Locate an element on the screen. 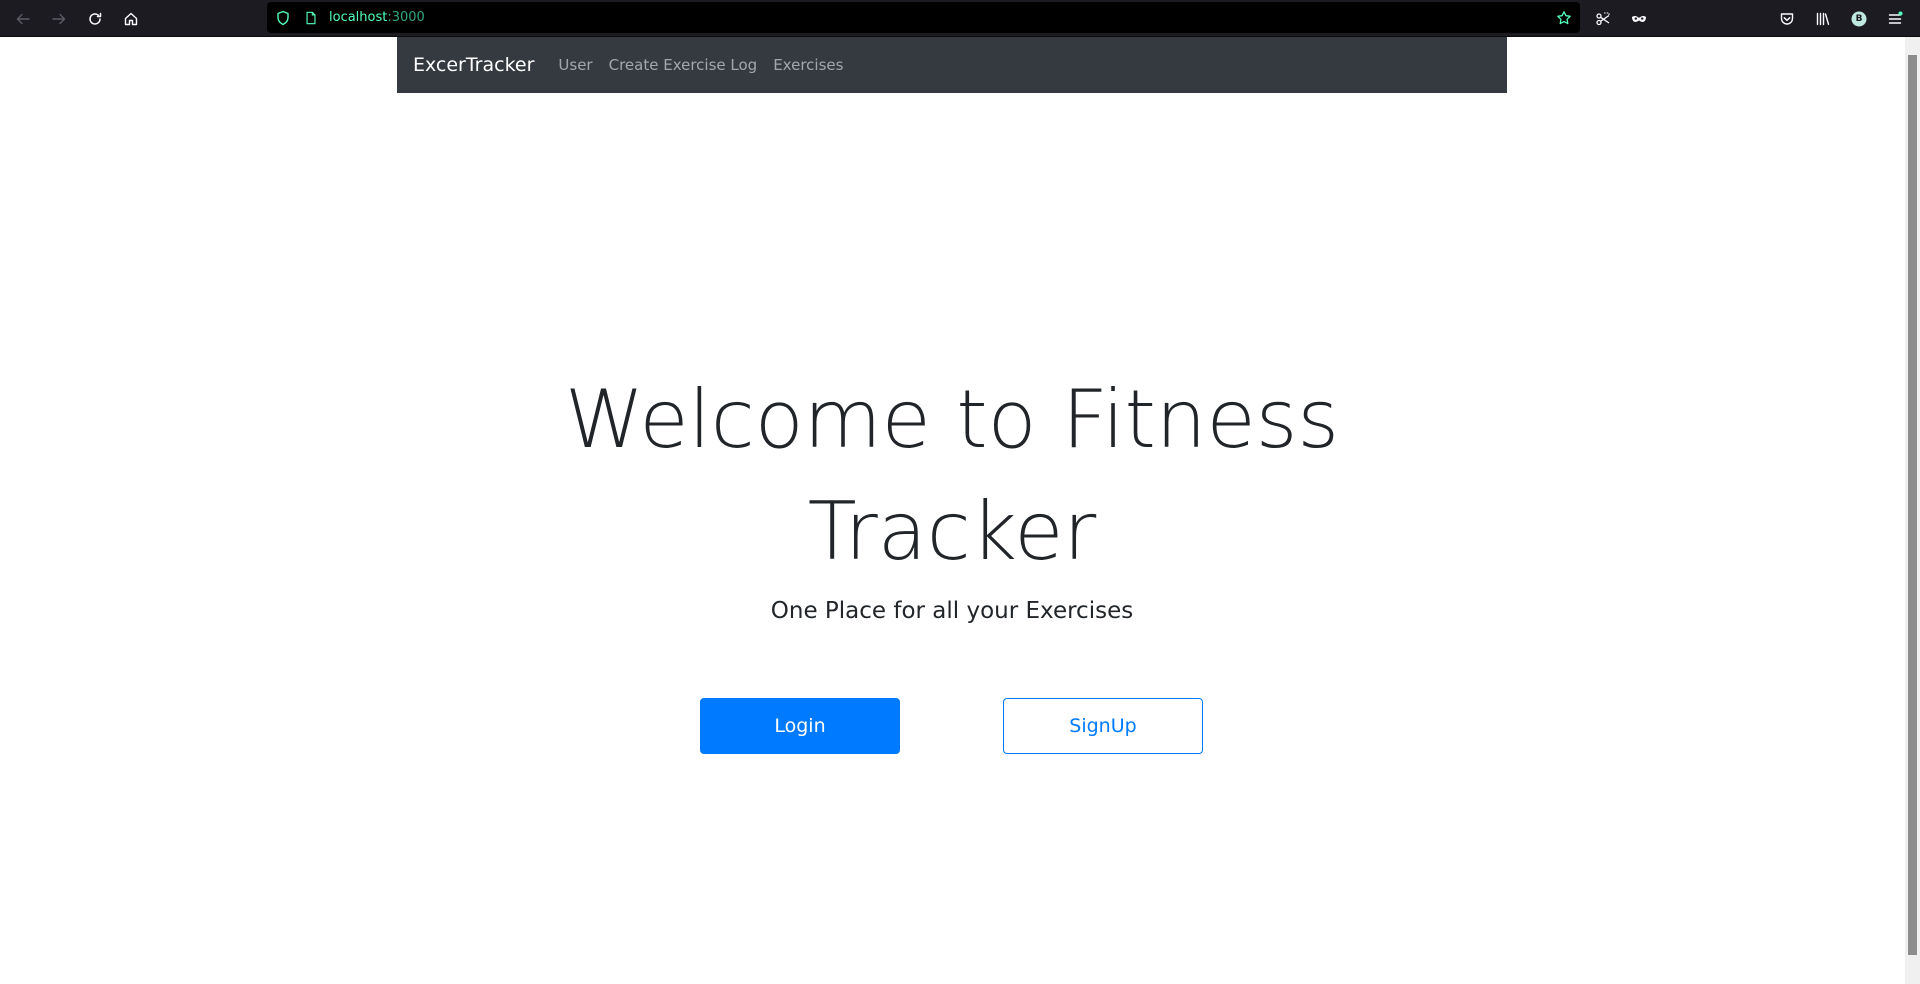 The image size is (1920, 984). signup-button: SignUp is located at coordinates (1103, 726).